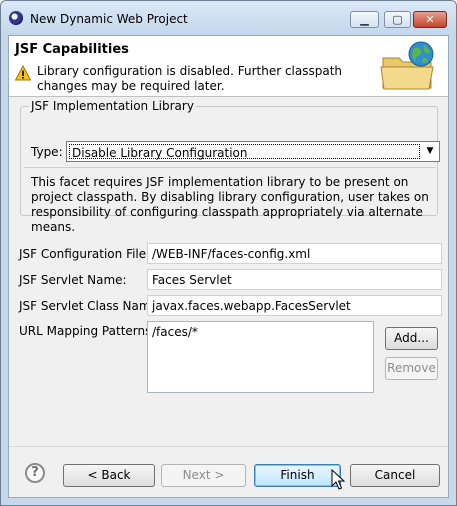 The height and width of the screenshot is (506, 457). Describe the element at coordinates (297, 475) in the screenshot. I see `finish-button: Finish` at that location.